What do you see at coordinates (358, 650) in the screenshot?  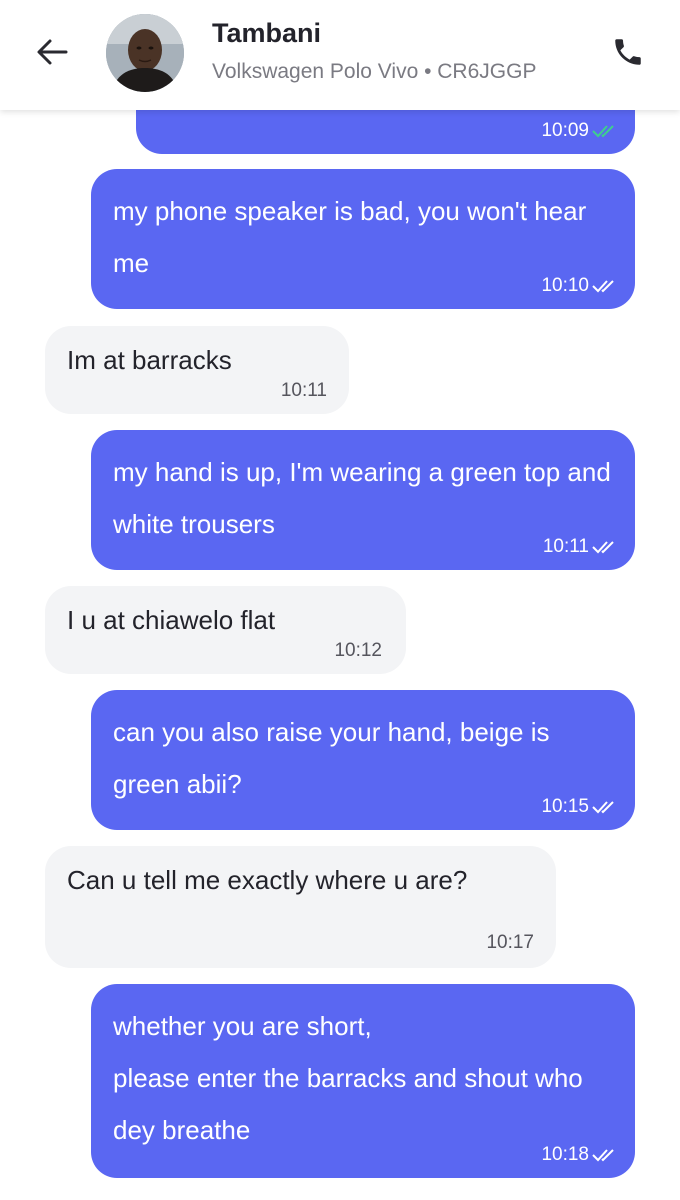 I see `message-time: 10:12` at bounding box center [358, 650].